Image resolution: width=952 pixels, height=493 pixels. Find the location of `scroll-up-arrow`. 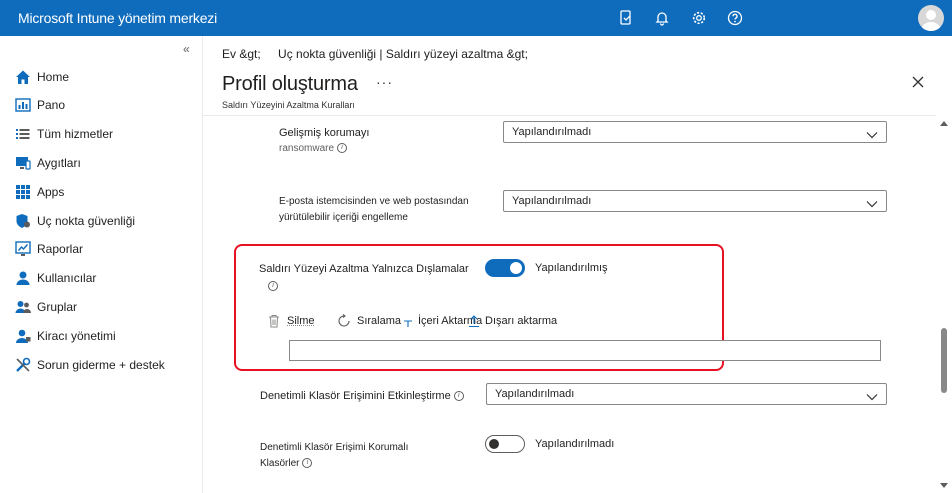

scroll-up-arrow is located at coordinates (944, 123).